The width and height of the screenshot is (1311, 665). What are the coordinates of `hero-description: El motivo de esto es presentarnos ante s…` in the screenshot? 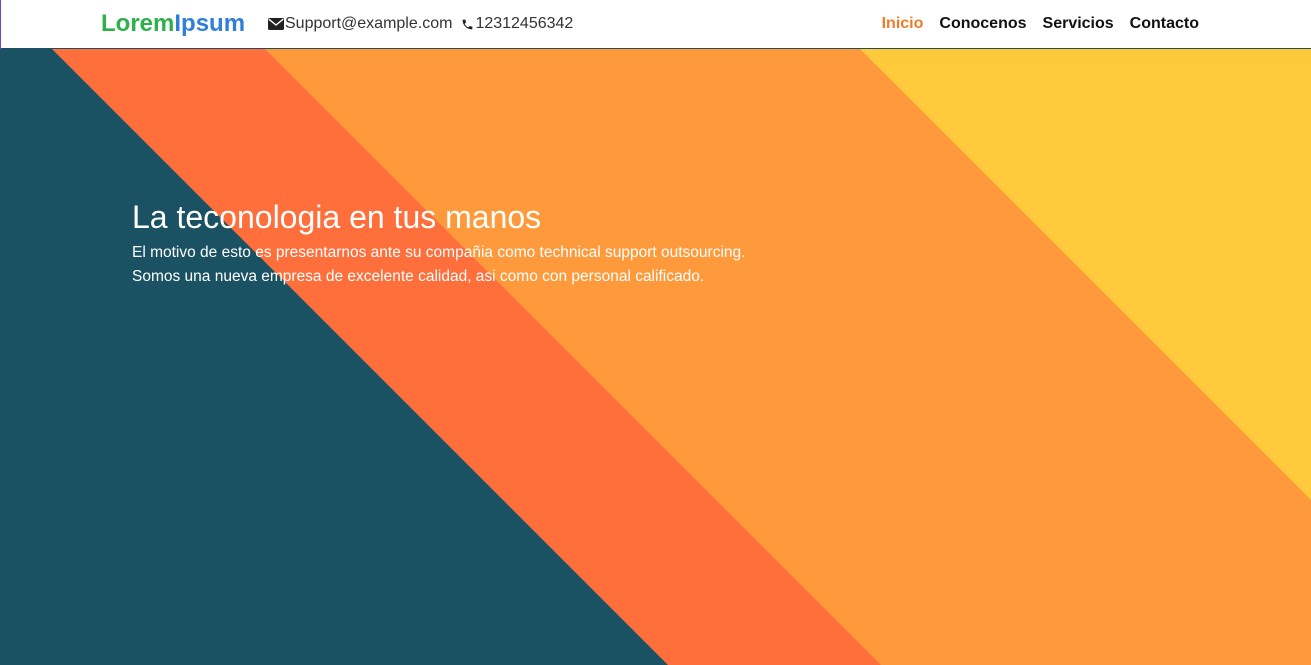 It's located at (439, 264).